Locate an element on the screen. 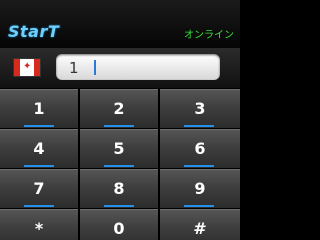 The width and height of the screenshot is (320, 240). key-hash: # is located at coordinates (200, 224).